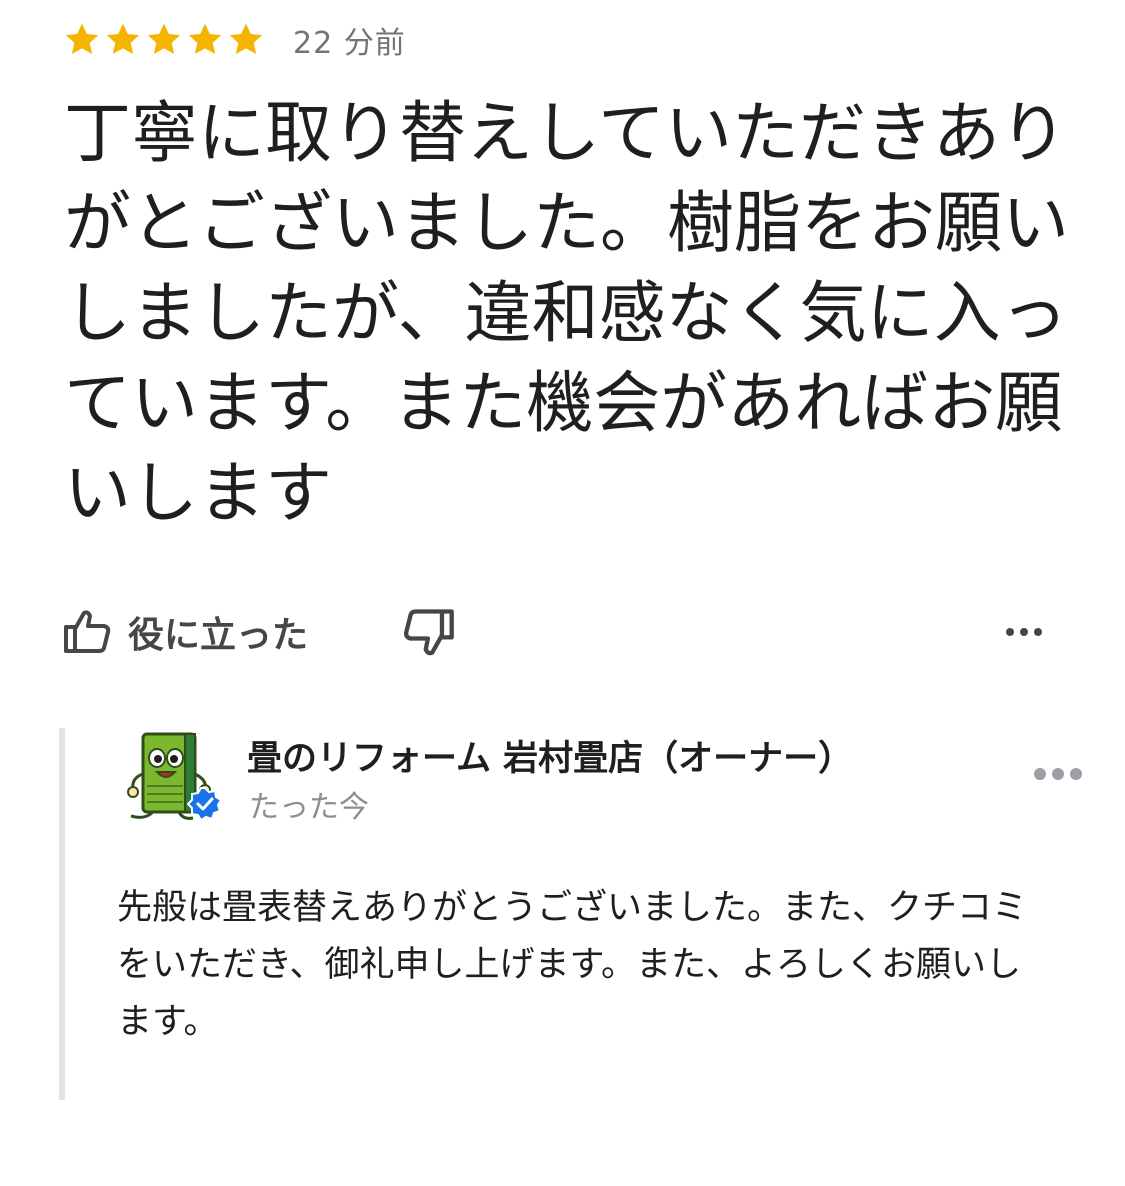 This screenshot has width=1125, height=1186. Describe the element at coordinates (87, 632) in the screenshot. I see `thumbs-up-icon` at that location.